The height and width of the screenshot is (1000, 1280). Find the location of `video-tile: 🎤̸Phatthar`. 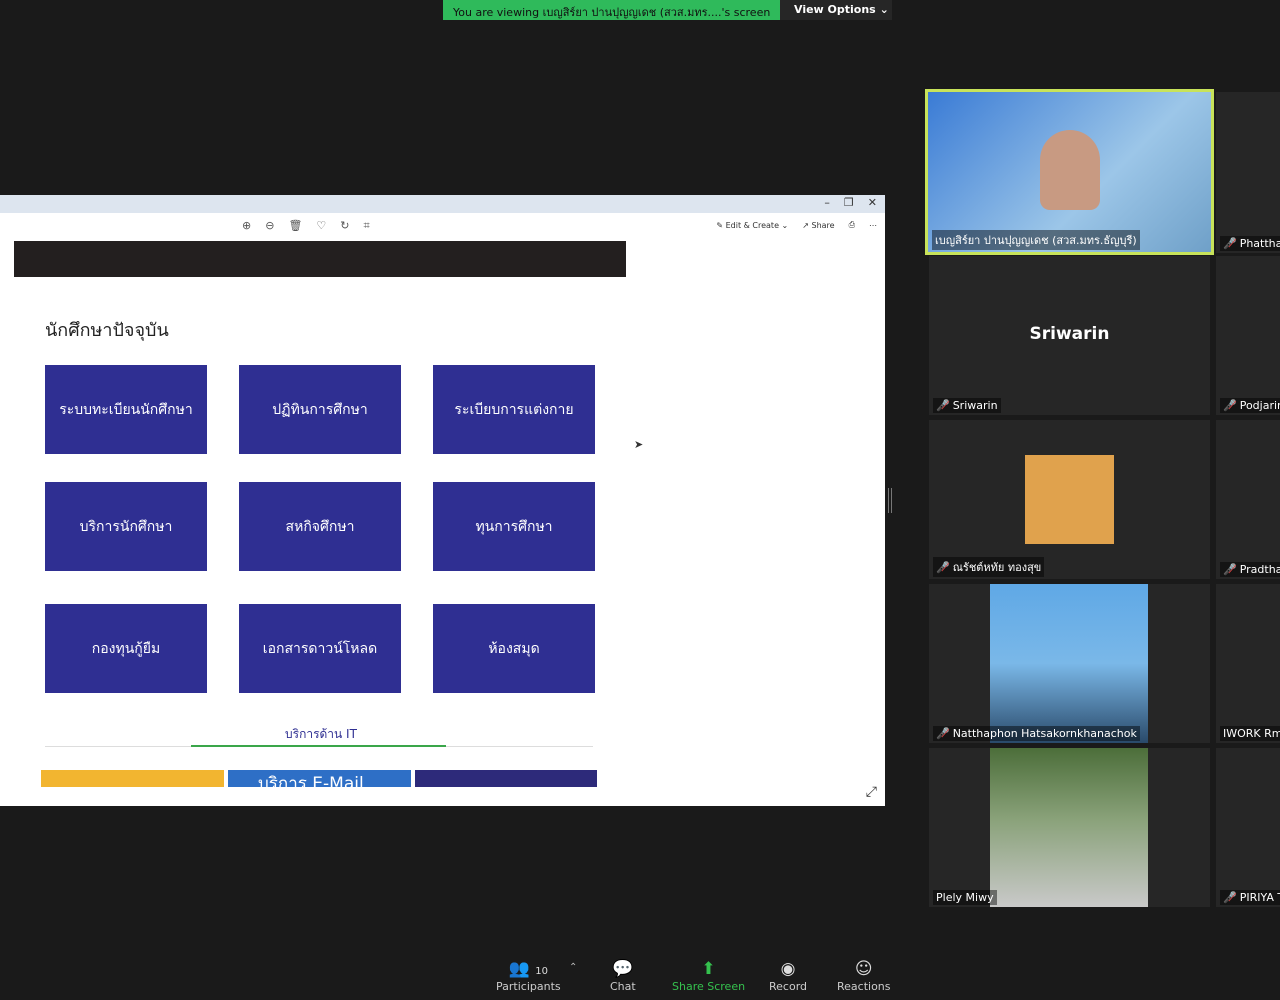

video-tile: 🎤̸Phatthar is located at coordinates (1248, 172).